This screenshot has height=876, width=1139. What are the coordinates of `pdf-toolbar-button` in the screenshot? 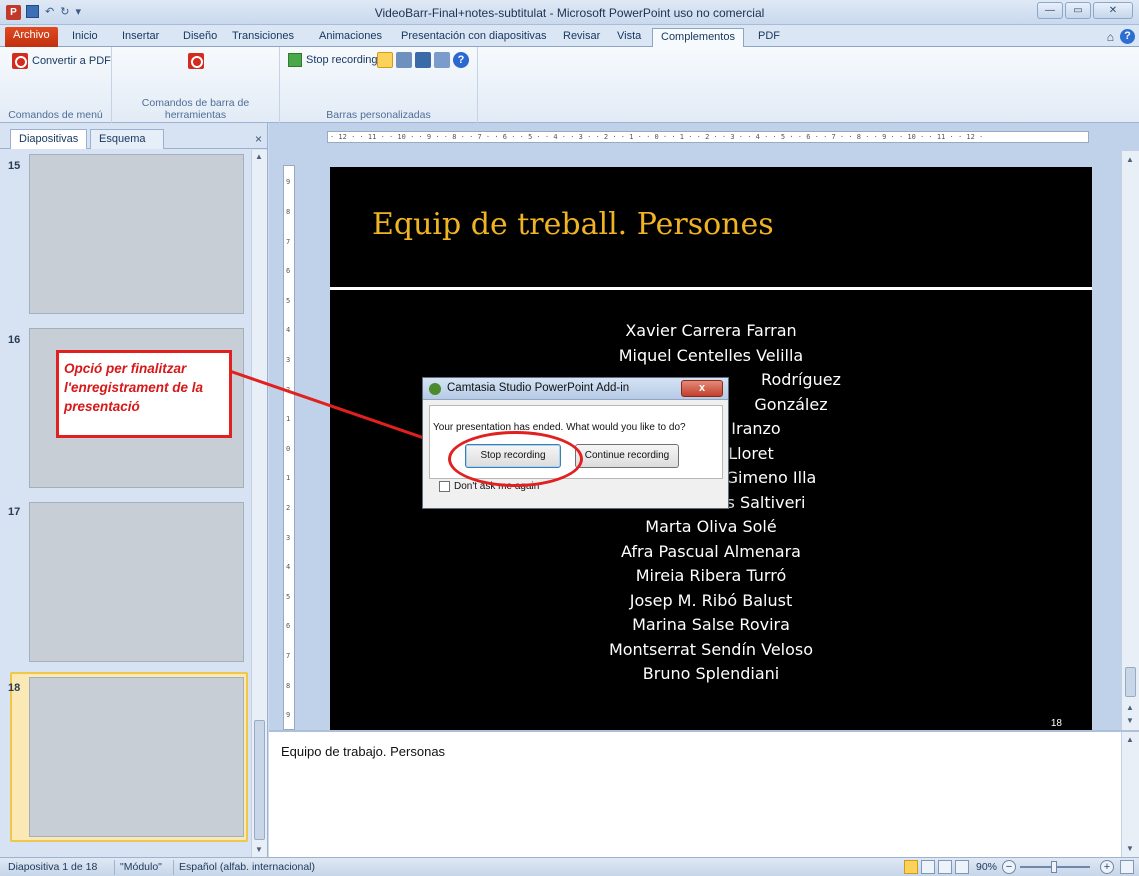 It's located at (196, 61).